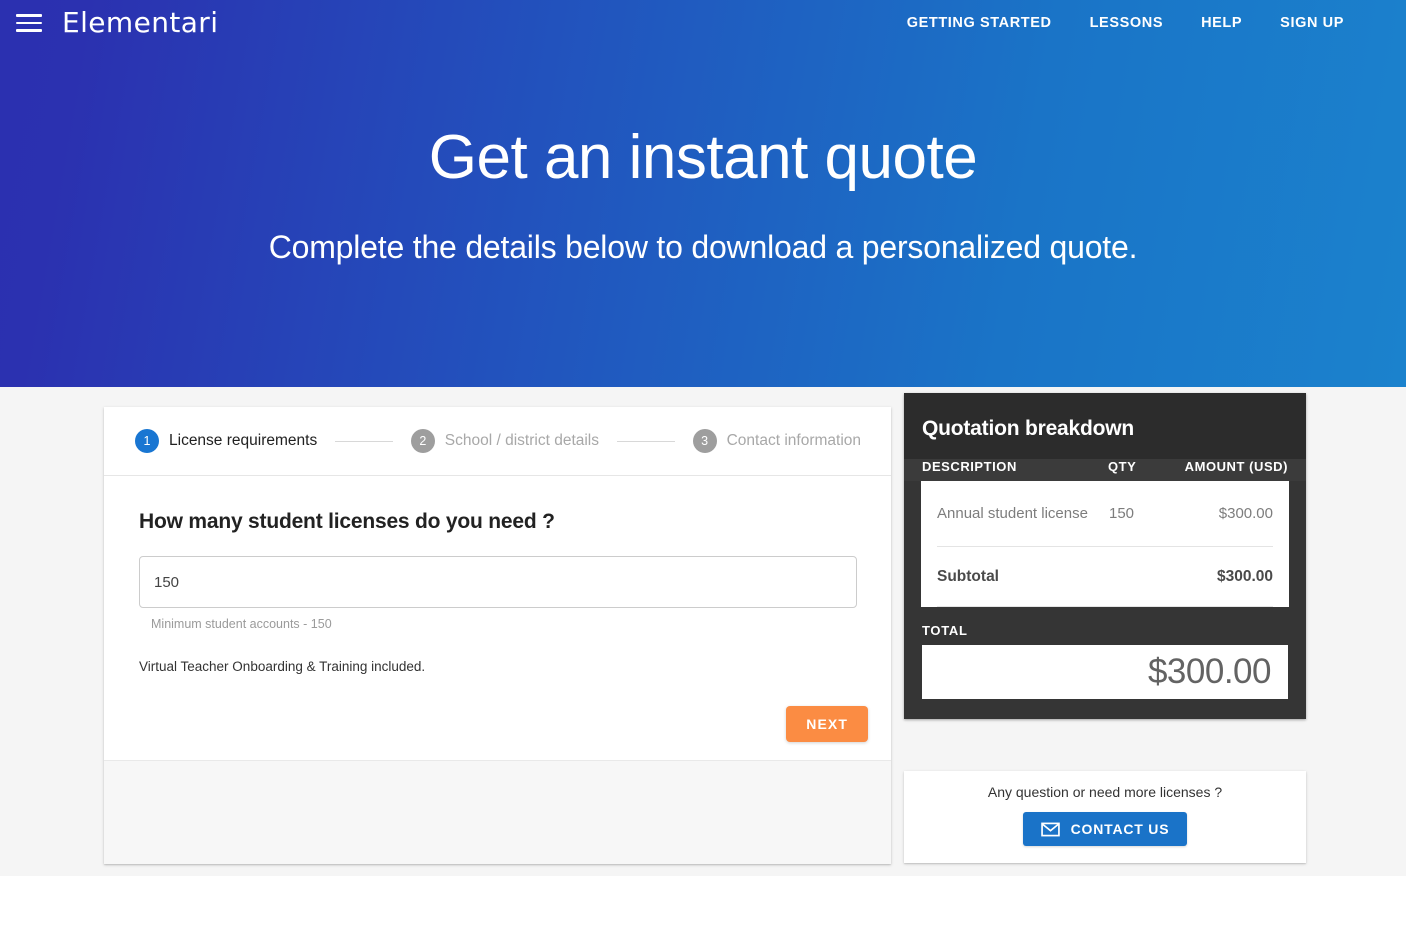 Image resolution: width=1406 pixels, height=928 pixels. I want to click on nav-links: GETTING STARTED LESSONS HELP SIGN UP, so click(1147, 23).